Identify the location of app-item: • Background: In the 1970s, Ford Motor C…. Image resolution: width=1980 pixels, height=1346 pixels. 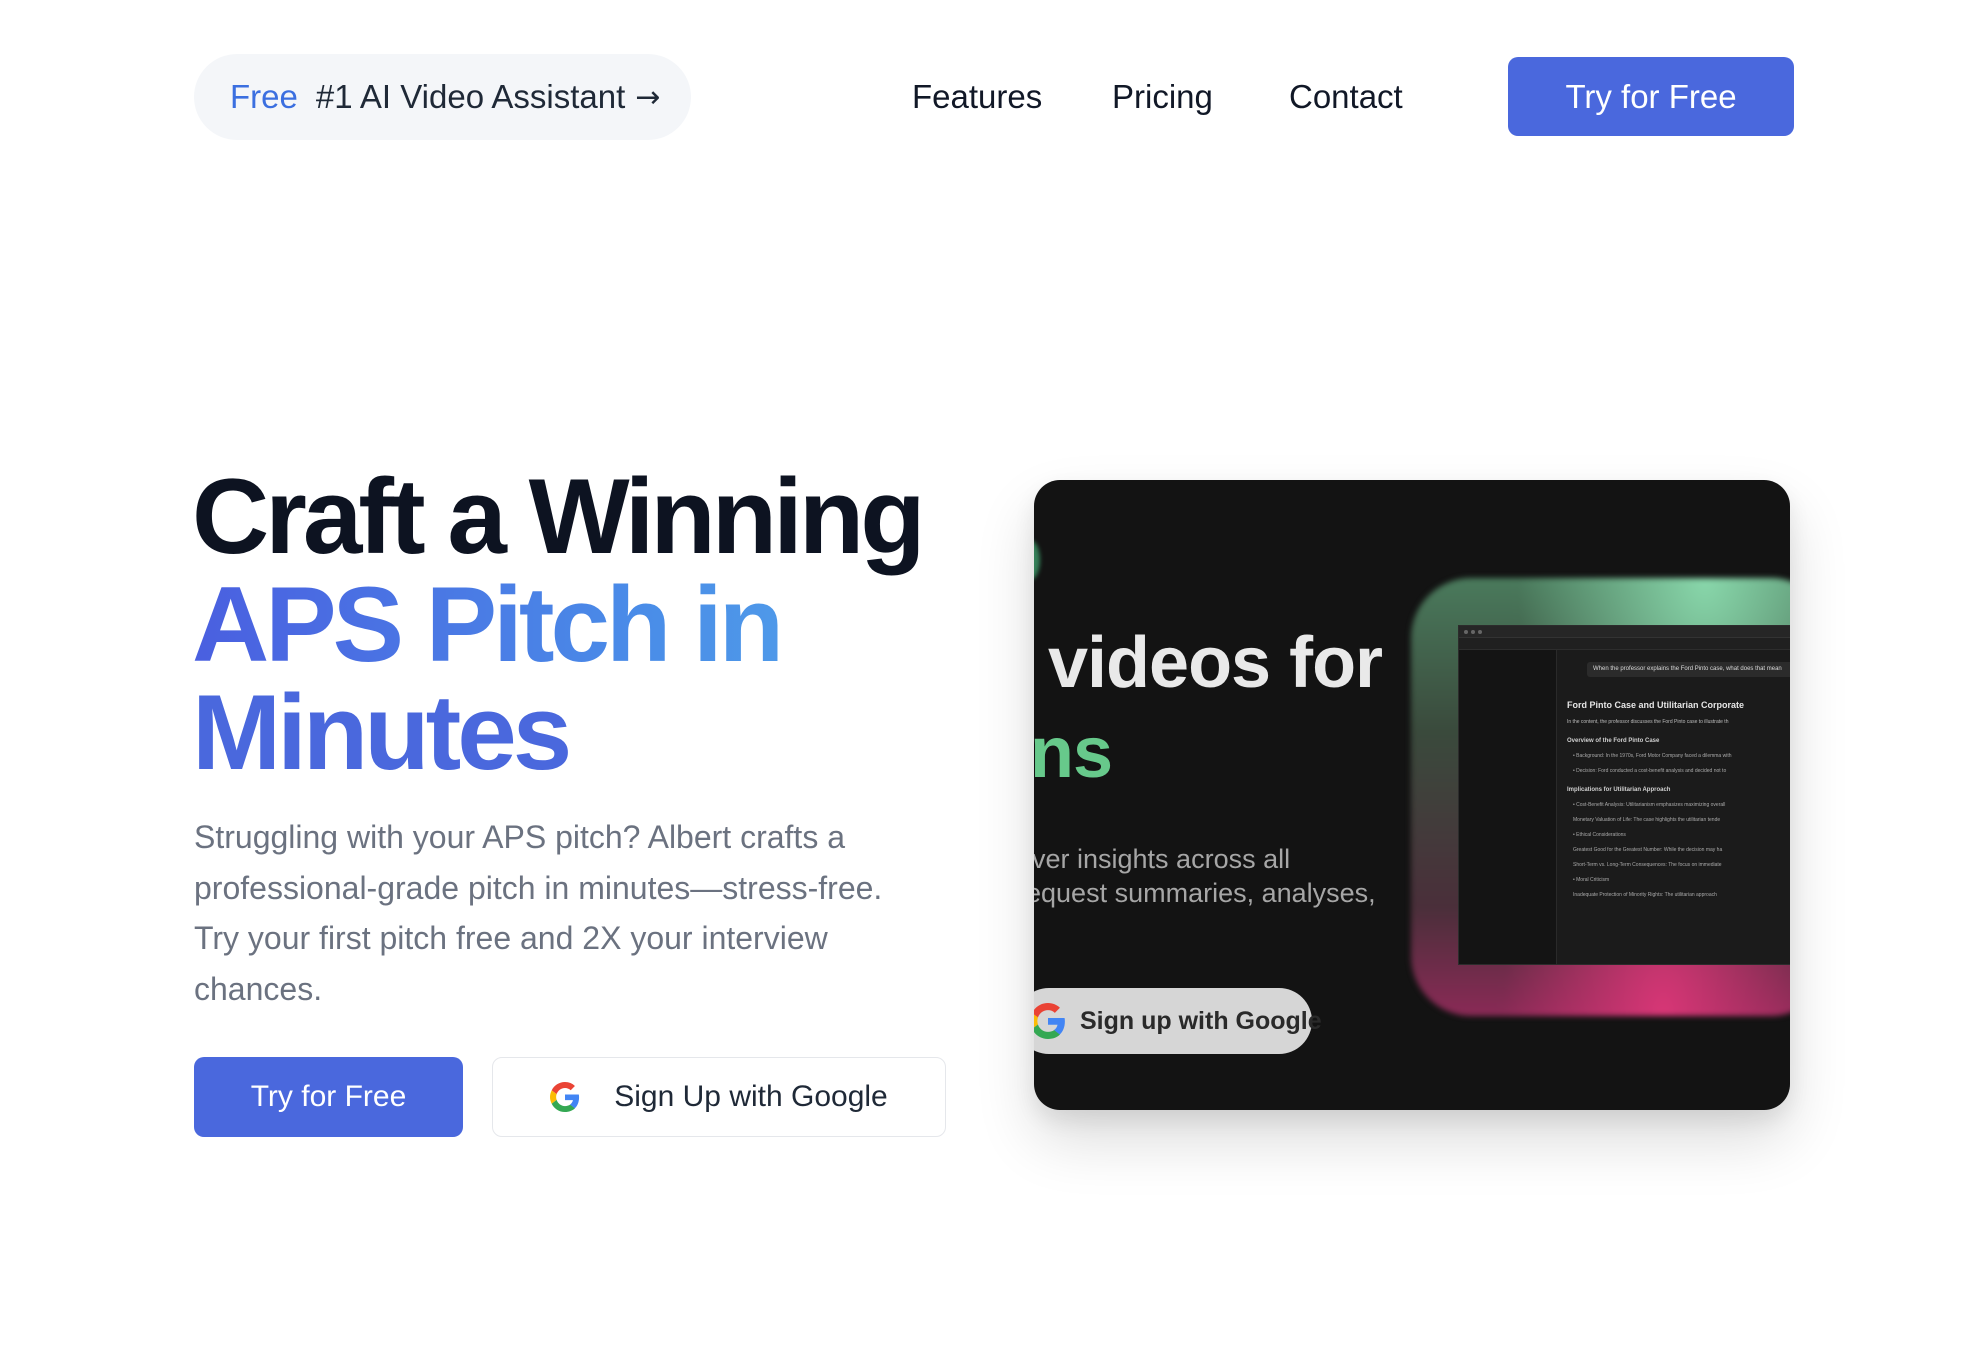
(1652, 756).